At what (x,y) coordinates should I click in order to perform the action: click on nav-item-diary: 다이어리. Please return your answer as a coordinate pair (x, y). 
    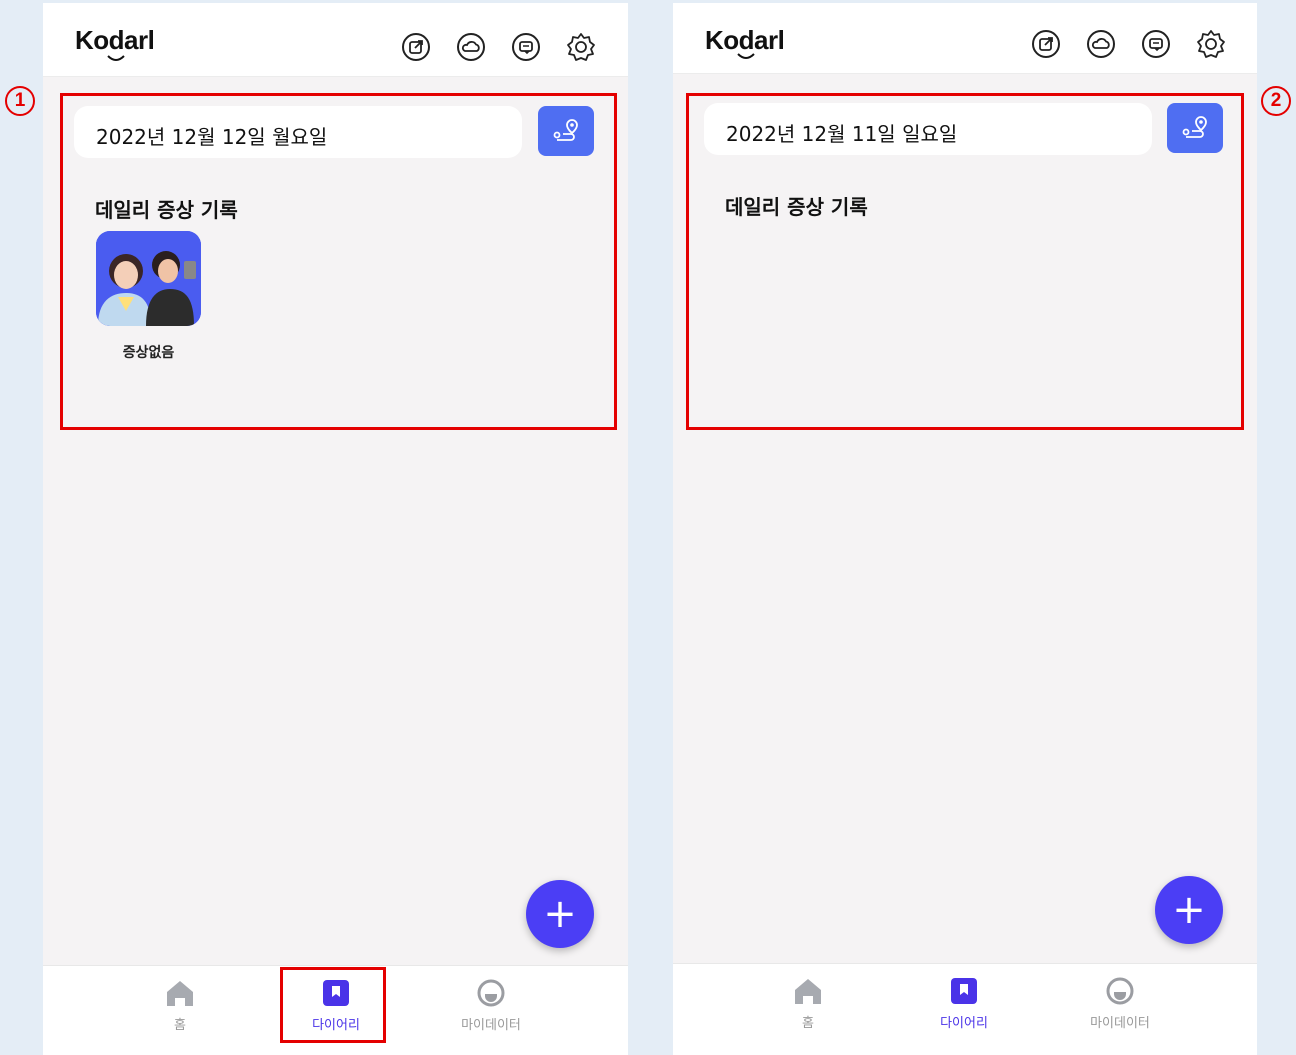
    Looking at the image, I should click on (964, 1003).